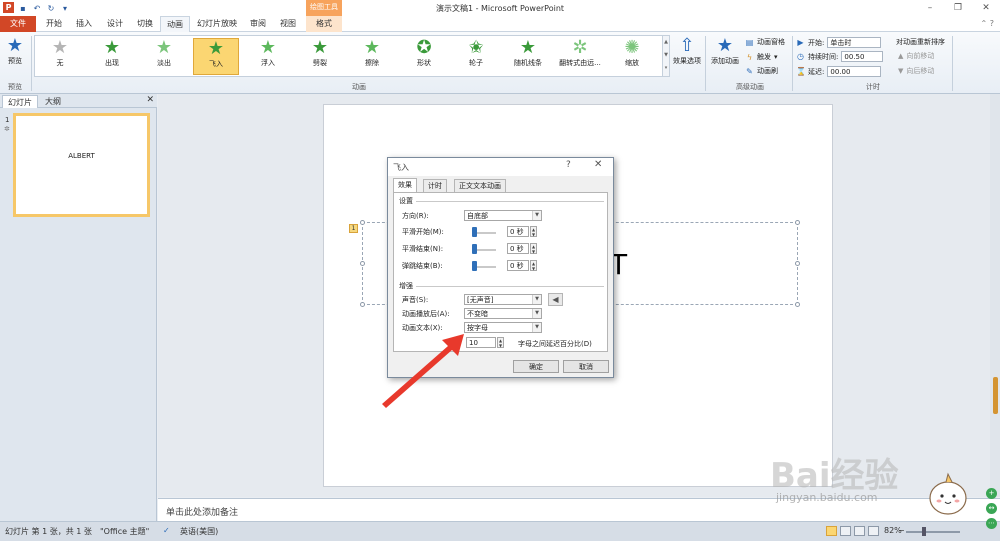 The height and width of the screenshot is (541, 1000). What do you see at coordinates (991, 523) in the screenshot?
I see `more-icon: ⋯` at bounding box center [991, 523].